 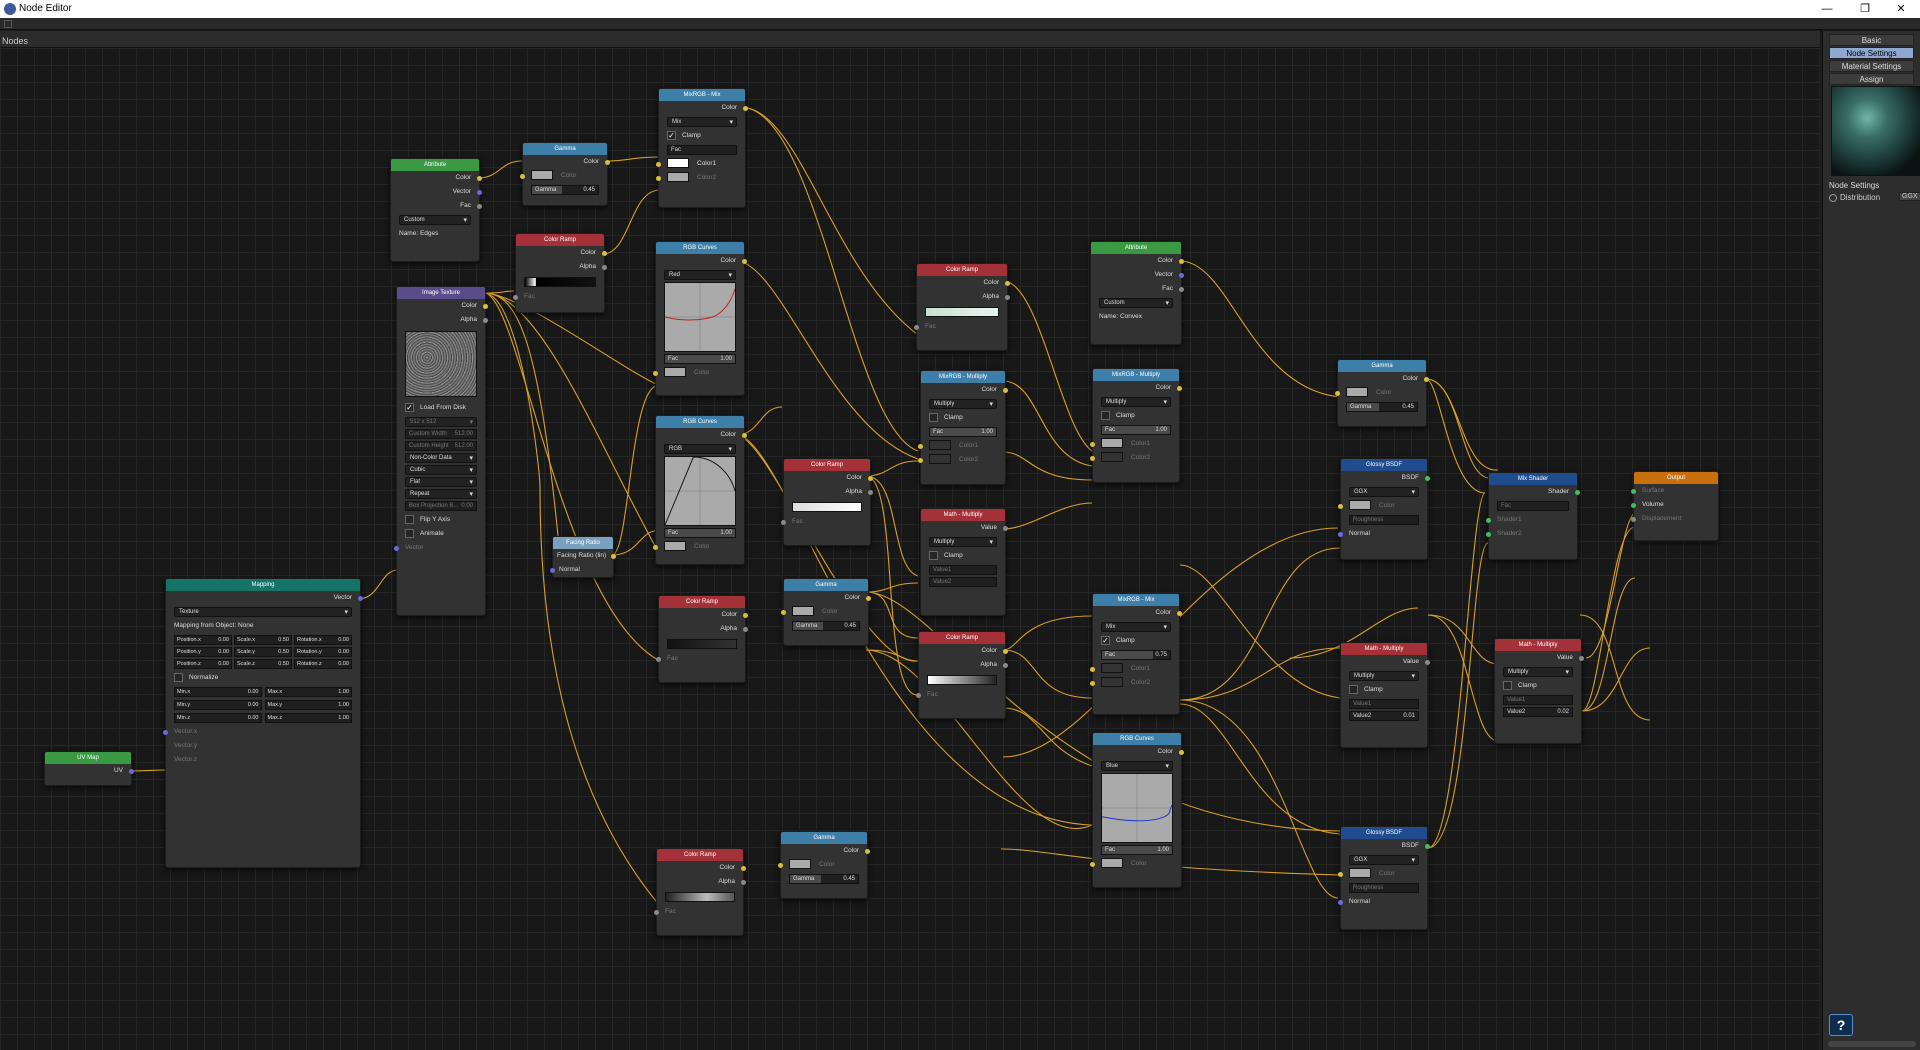 I want to click on min-x-field: Min.x 0.00, so click(x=218, y=692).